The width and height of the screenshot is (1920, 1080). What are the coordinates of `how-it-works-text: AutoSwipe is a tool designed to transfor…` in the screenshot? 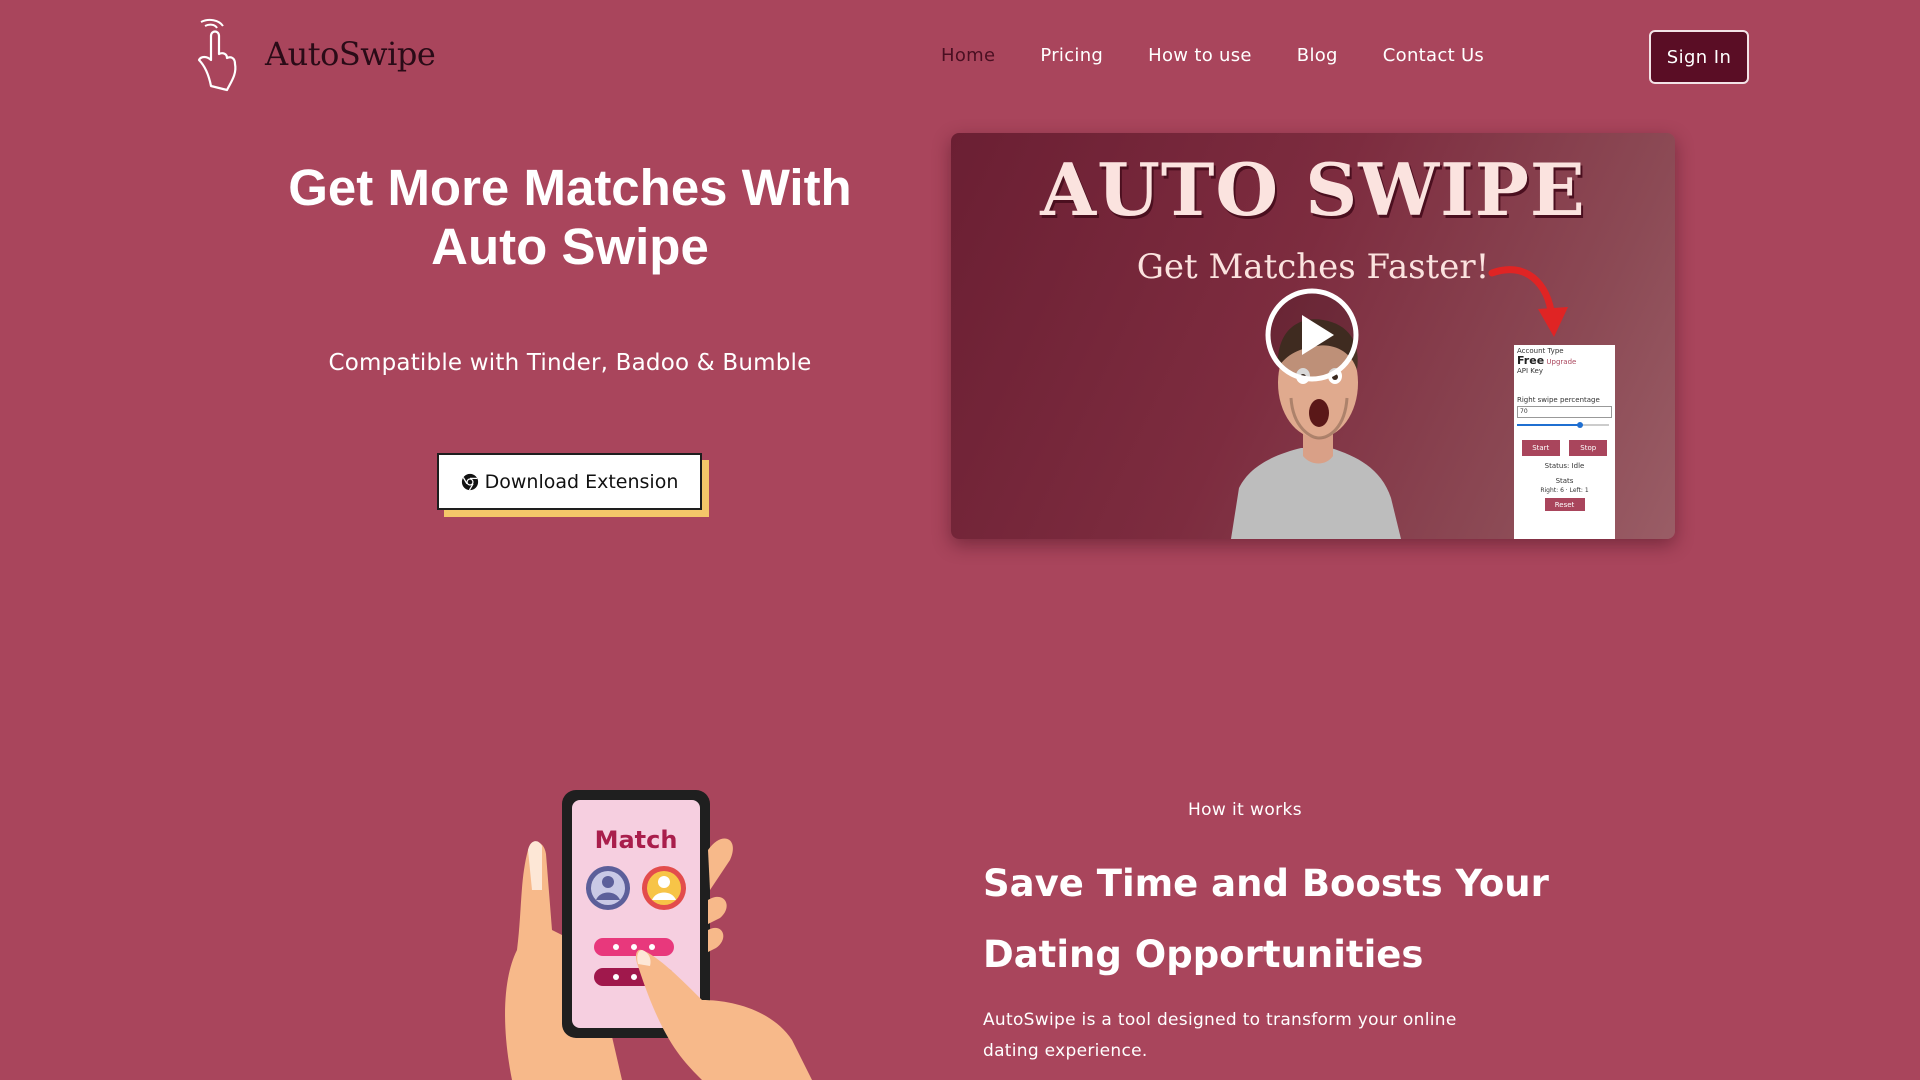 It's located at (1220, 1035).